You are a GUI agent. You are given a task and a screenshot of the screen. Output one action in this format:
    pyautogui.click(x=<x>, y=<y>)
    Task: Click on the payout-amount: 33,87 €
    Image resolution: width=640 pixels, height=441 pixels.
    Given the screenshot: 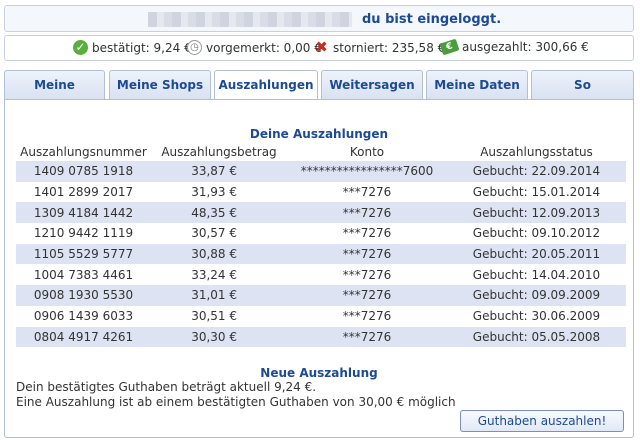 What is the action you would take?
    pyautogui.click(x=219, y=171)
    